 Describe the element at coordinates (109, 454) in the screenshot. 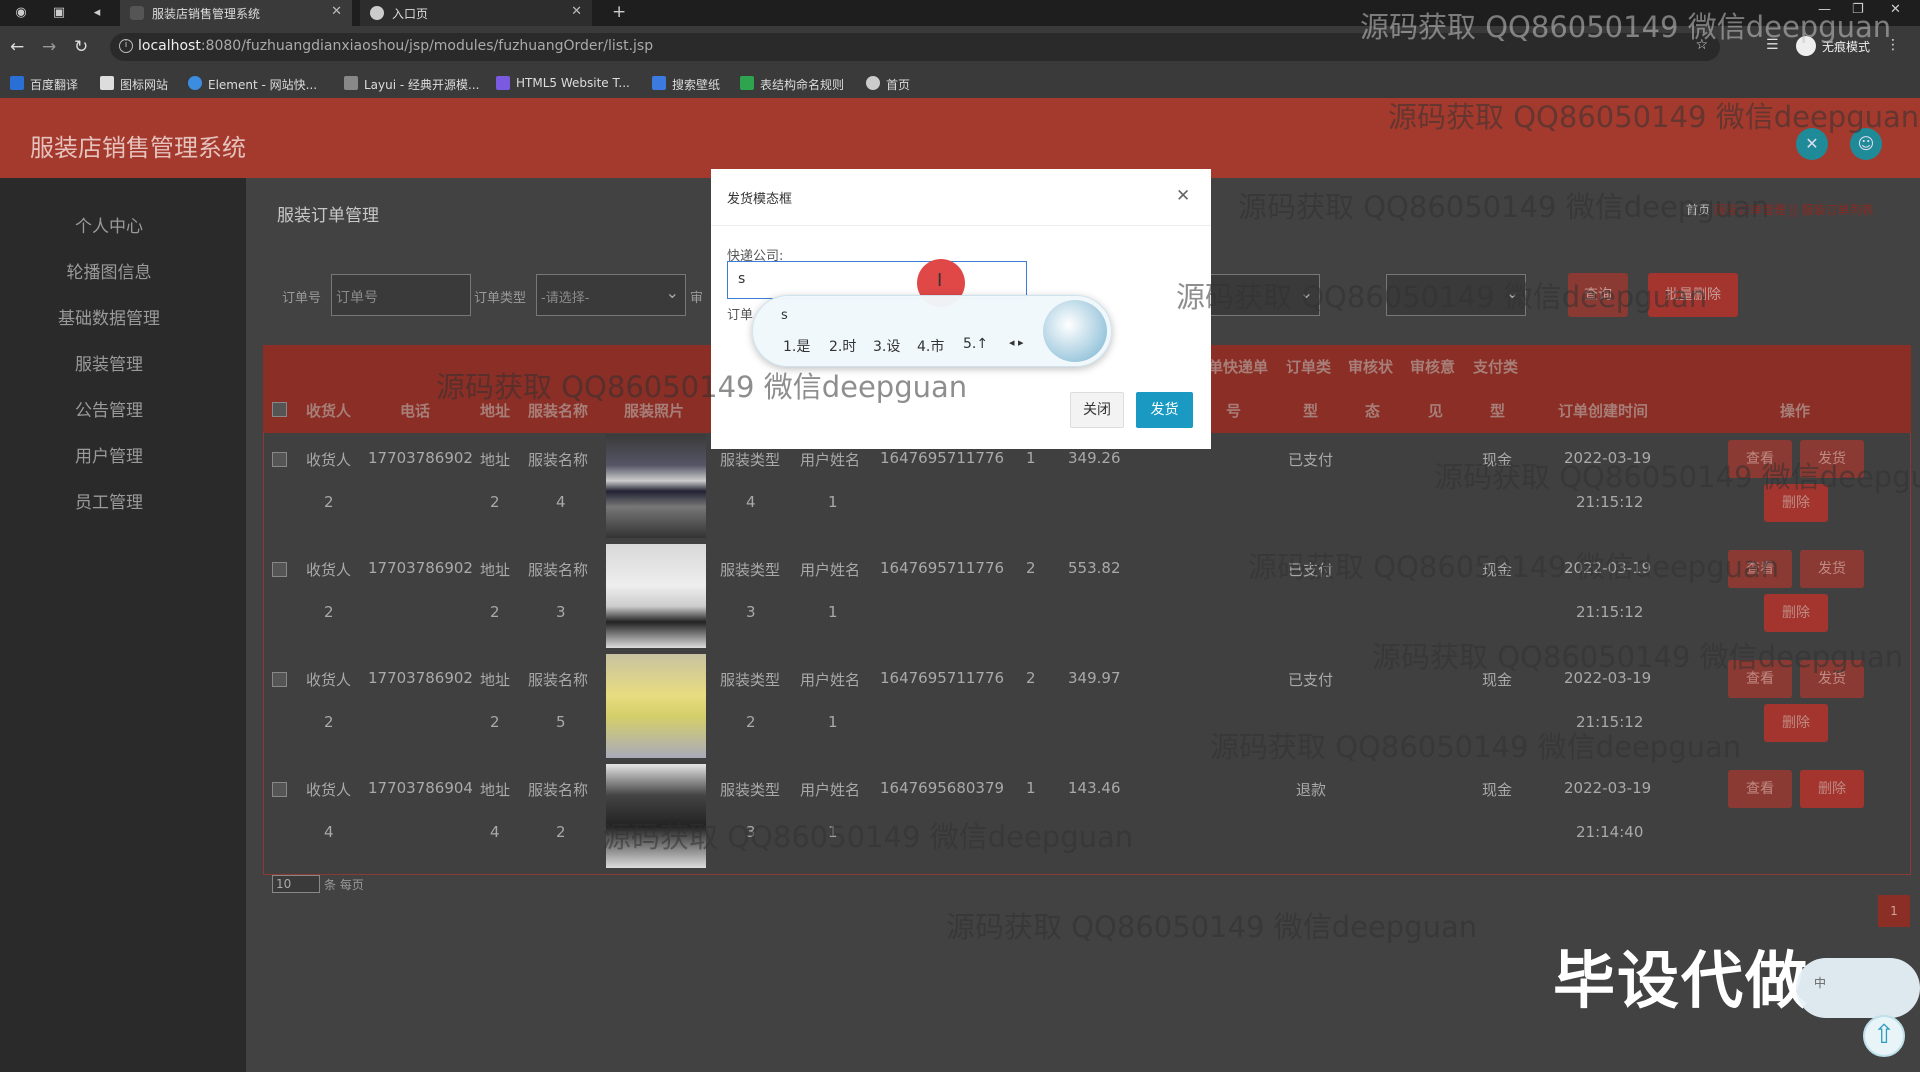

I see `sidebar-item-users: 用户管理` at that location.